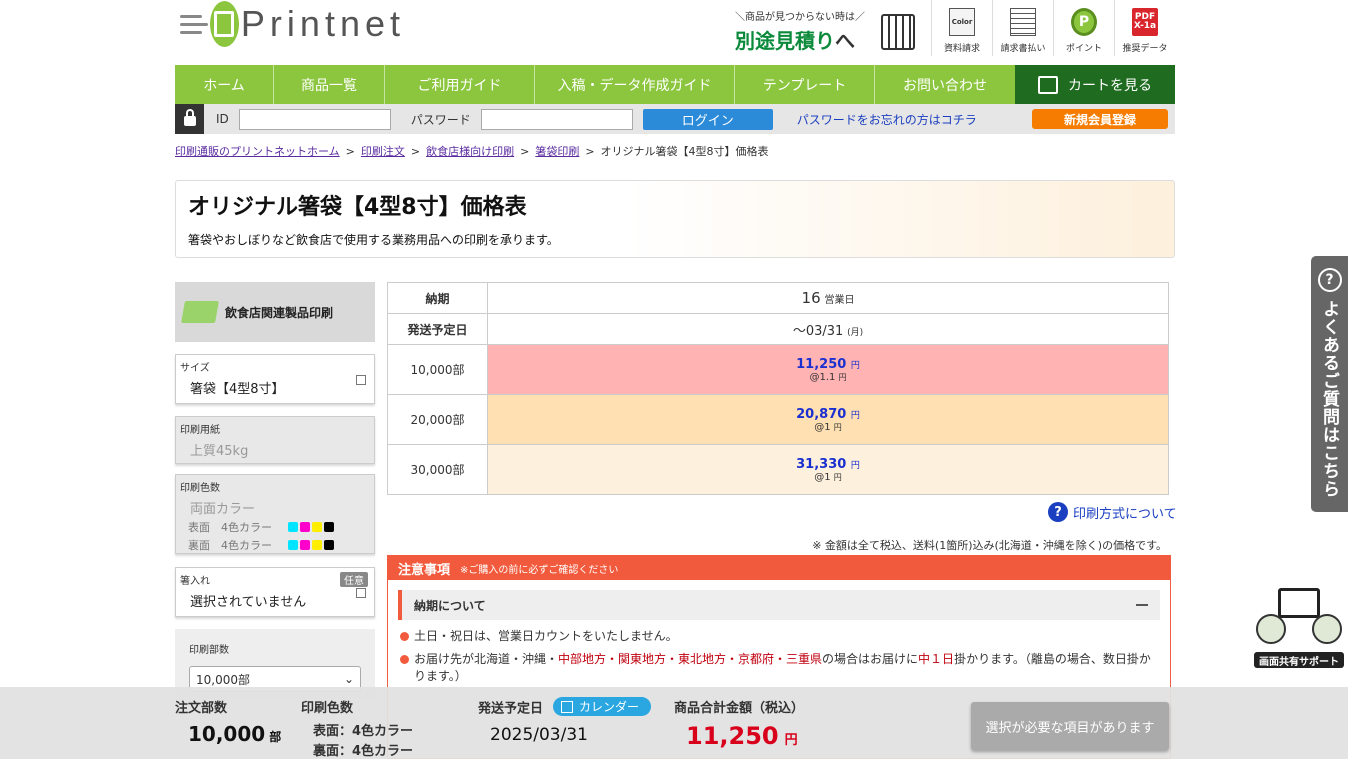  Describe the element at coordinates (354, 579) in the screenshot. I see `optional-badge: 任意` at that location.